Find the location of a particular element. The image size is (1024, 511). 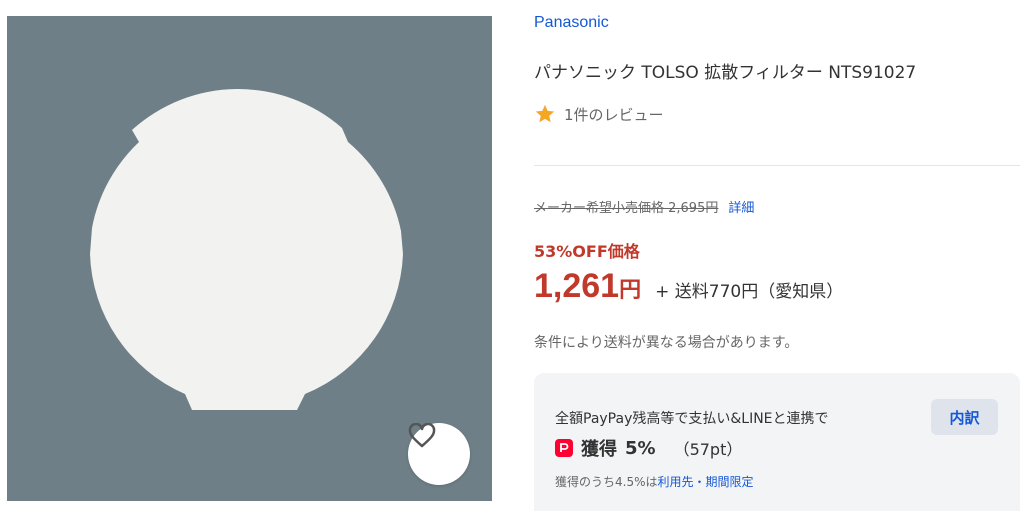

earn-note-link: 利用先・期間限定 is located at coordinates (706, 482).